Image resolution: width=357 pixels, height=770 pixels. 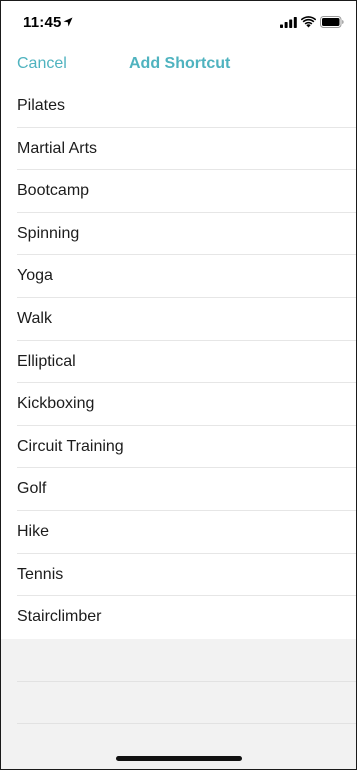 I want to click on list-item-pilates: Pilates, so click(x=178, y=106).